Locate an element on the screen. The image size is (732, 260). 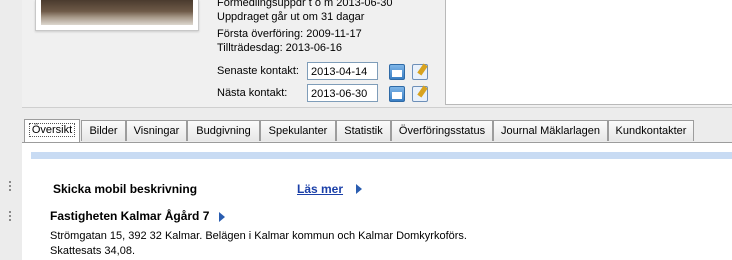
property-photo is located at coordinates (117, 15).